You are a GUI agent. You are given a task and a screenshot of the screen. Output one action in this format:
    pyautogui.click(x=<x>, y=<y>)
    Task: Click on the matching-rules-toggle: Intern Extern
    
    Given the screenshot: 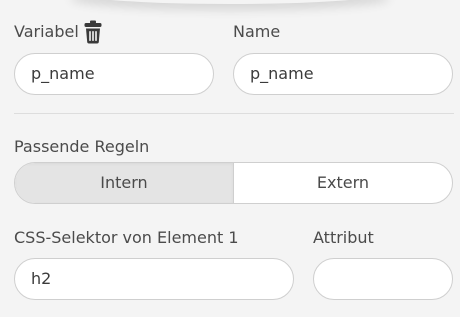 What is the action you would take?
    pyautogui.click(x=233, y=183)
    